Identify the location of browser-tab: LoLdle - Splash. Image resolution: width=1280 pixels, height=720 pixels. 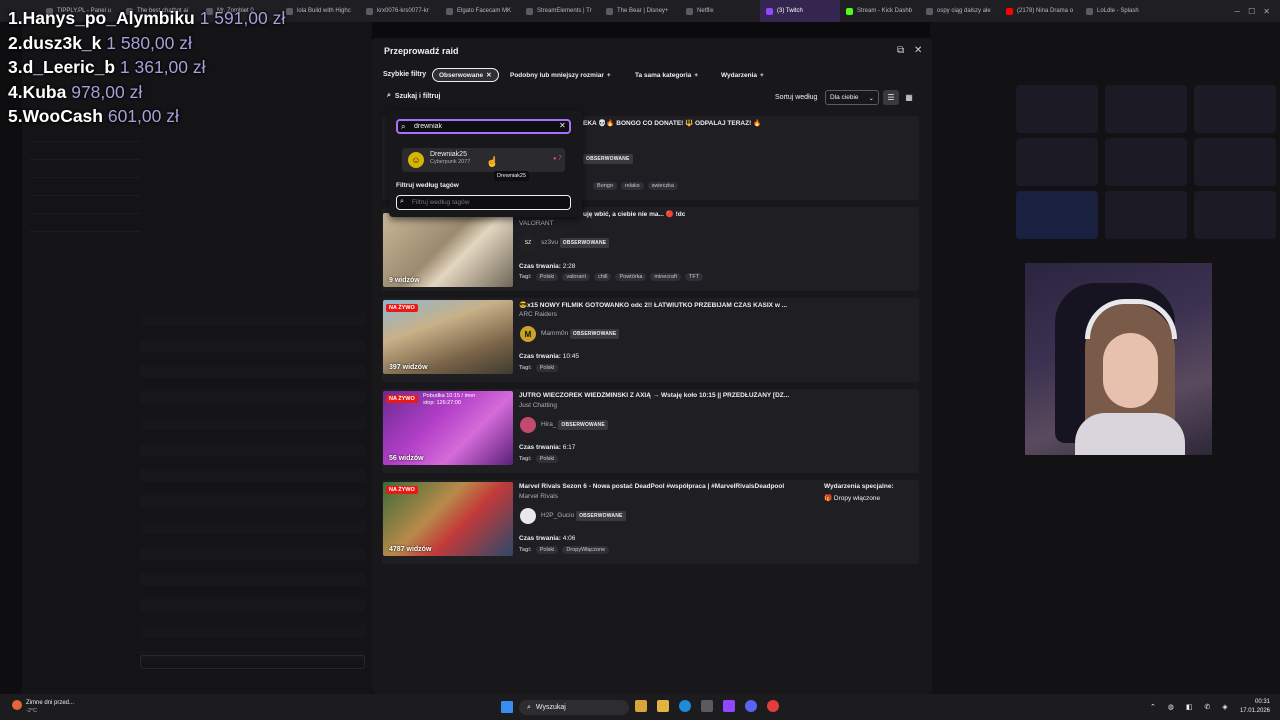
(1120, 11).